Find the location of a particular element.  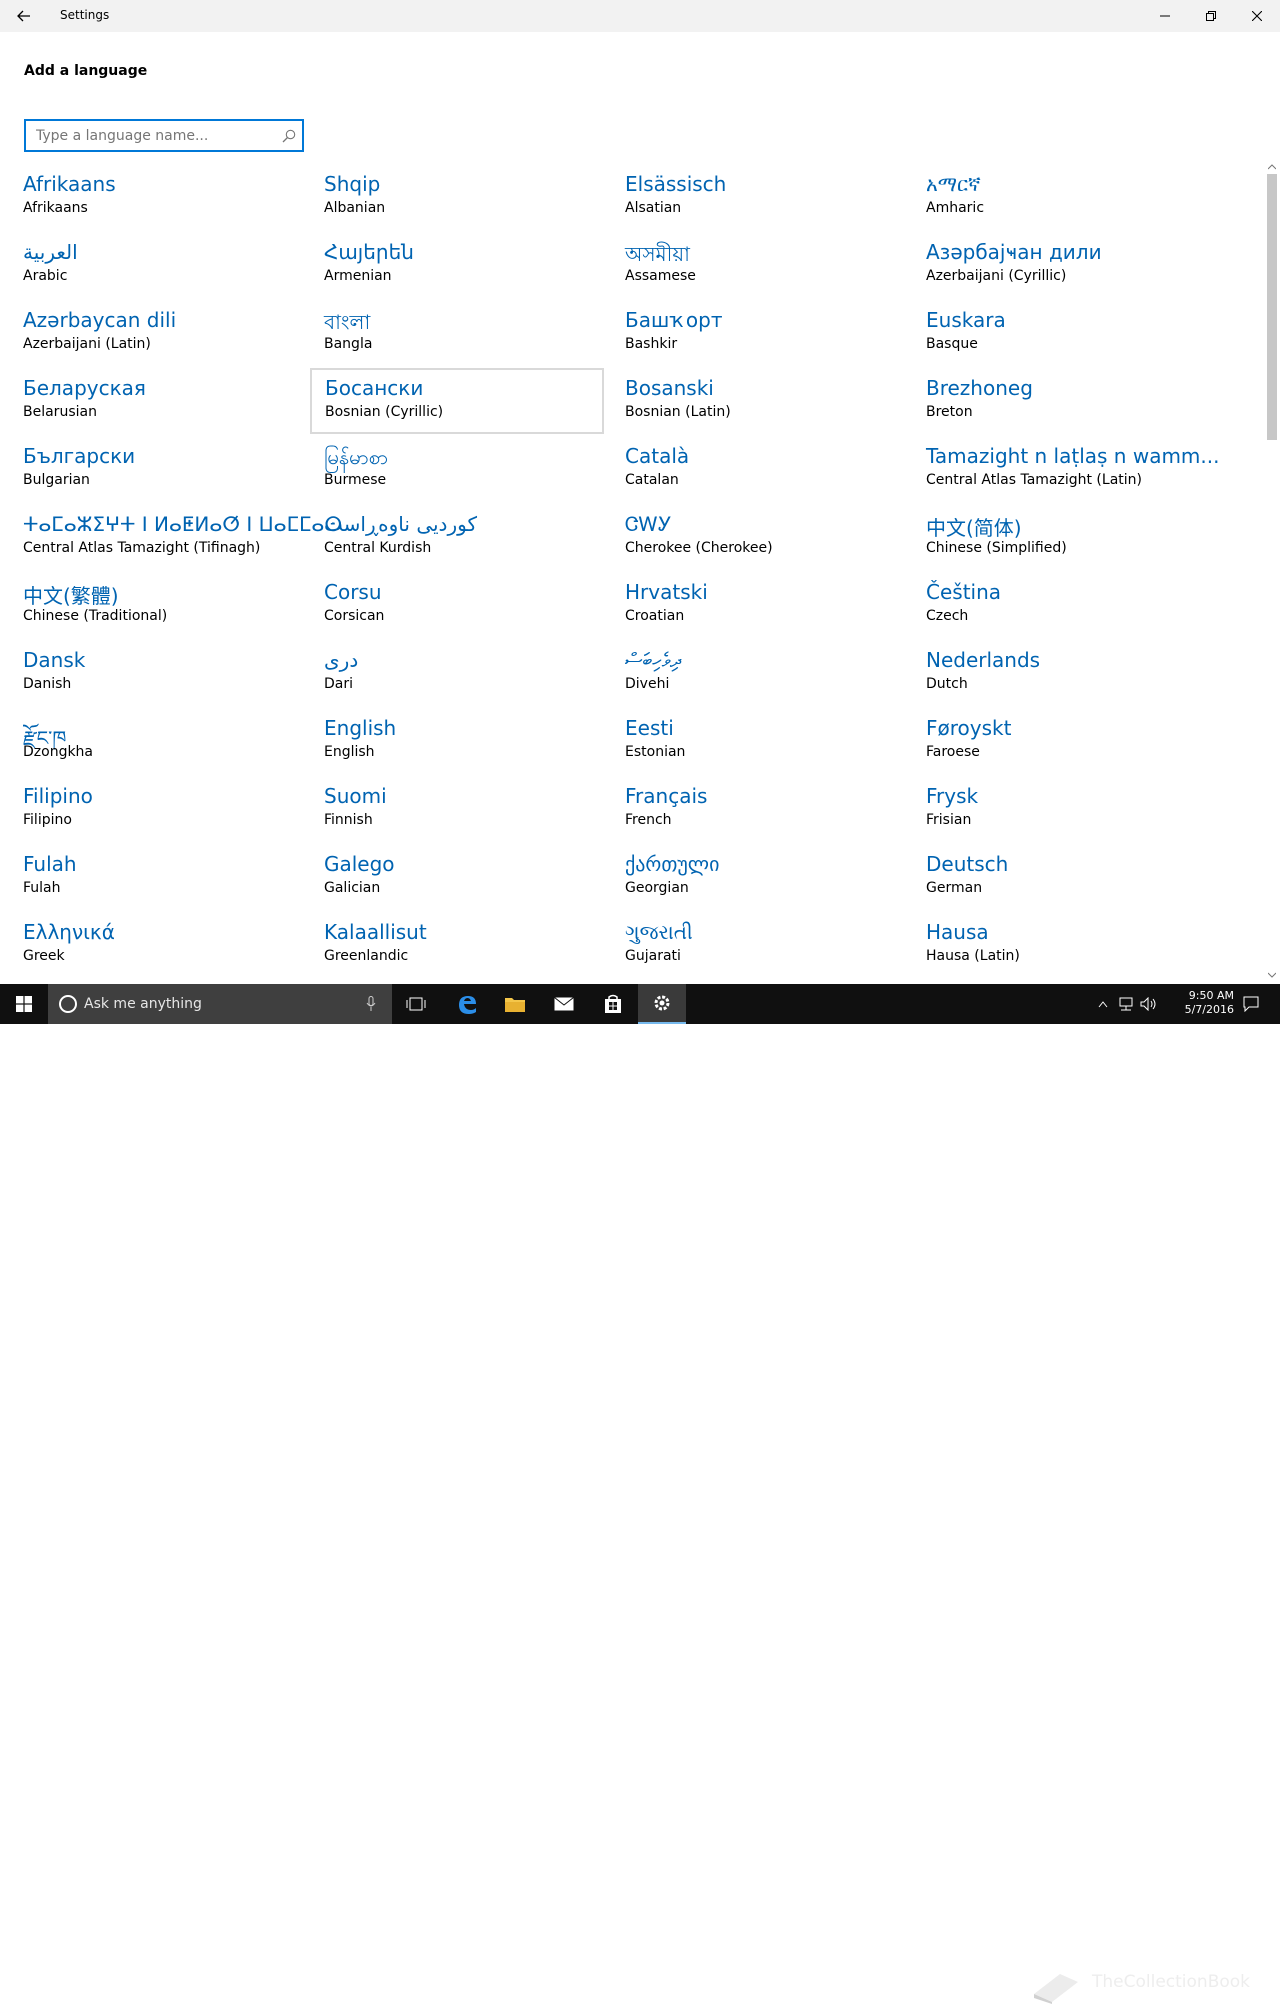

language-item: Euskara Basque is located at coordinates (1071, 333).